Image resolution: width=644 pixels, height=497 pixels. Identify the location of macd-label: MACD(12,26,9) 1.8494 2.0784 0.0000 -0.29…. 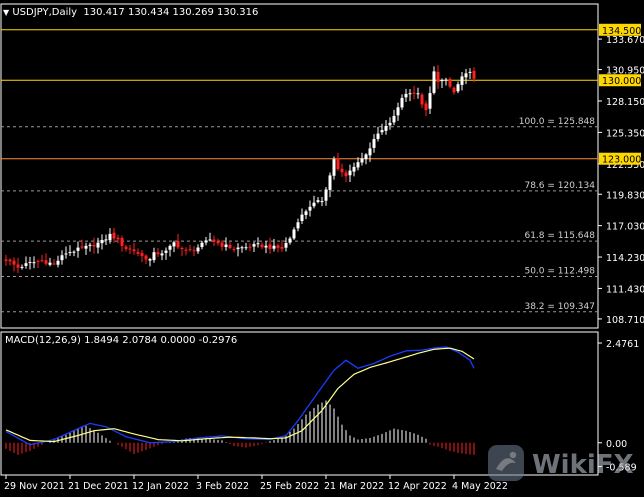
(121, 340).